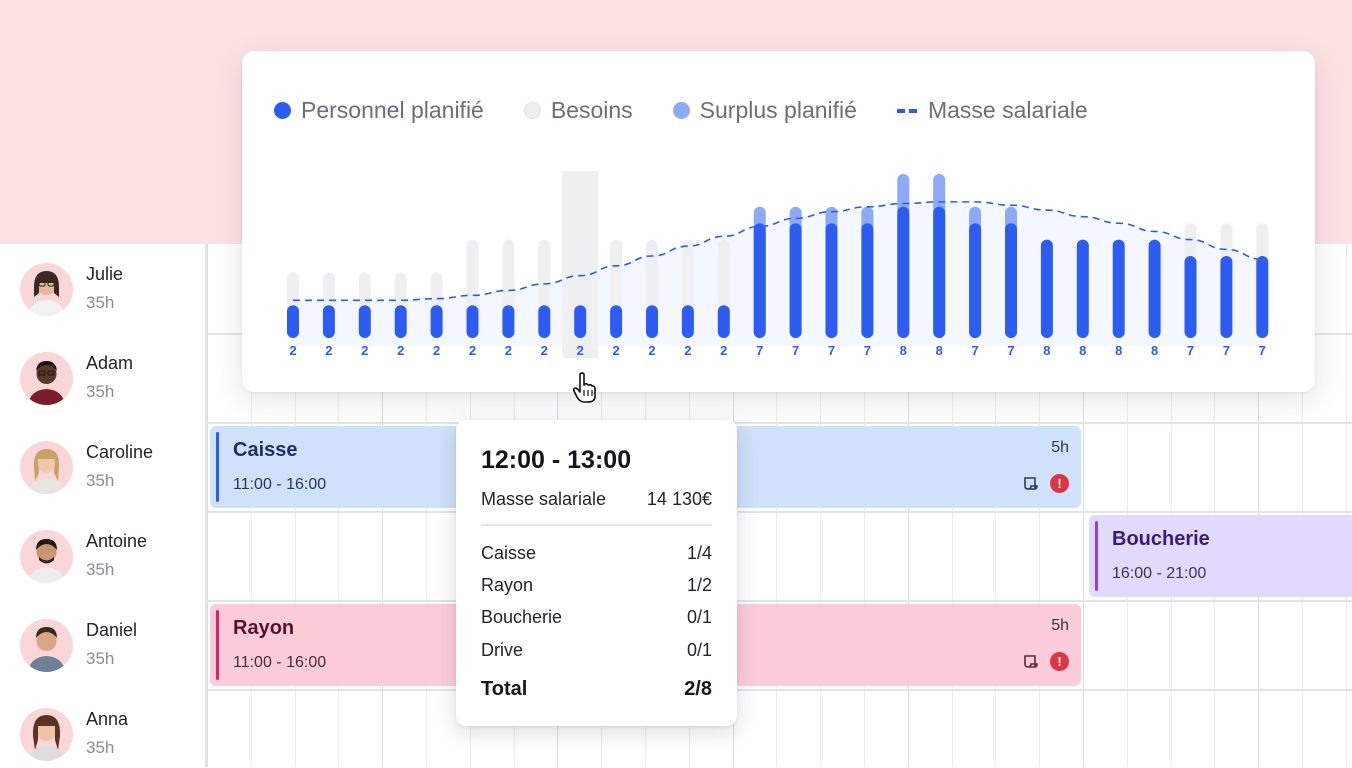  I want to click on tooltip-total-row: Total 2/8, so click(596, 689).